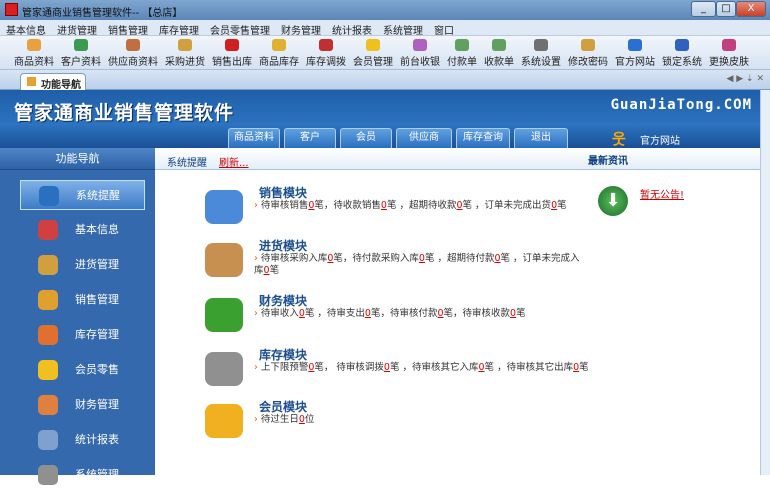  Describe the element at coordinates (185, 62) in the screenshot. I see `toolbar-label: 采购进货` at that location.